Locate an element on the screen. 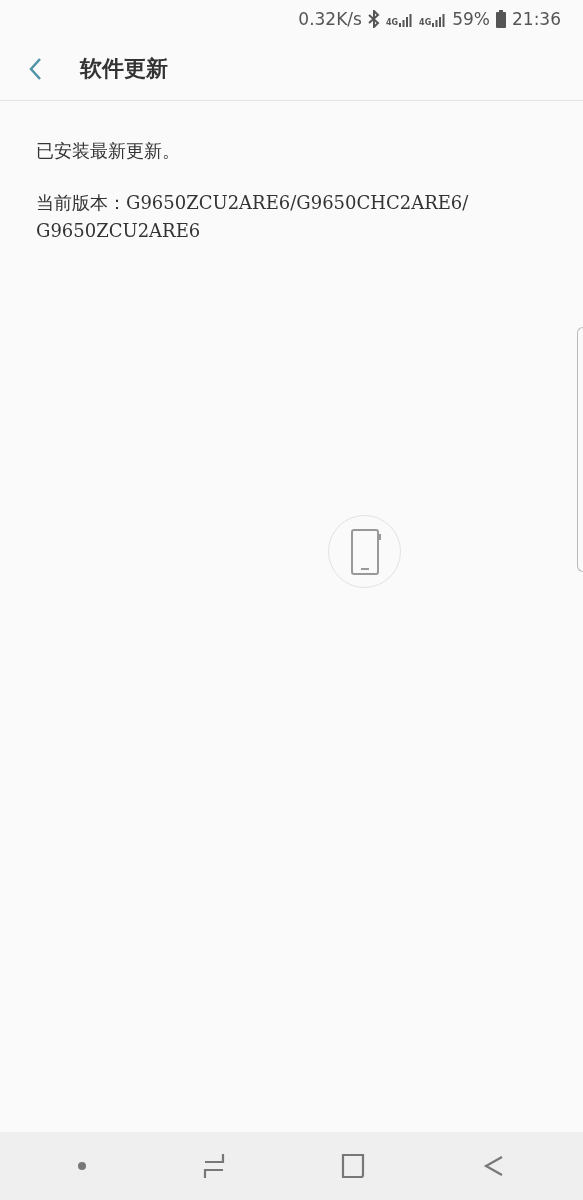 This screenshot has height=1200, width=583. battery-icon is located at coordinates (501, 19).